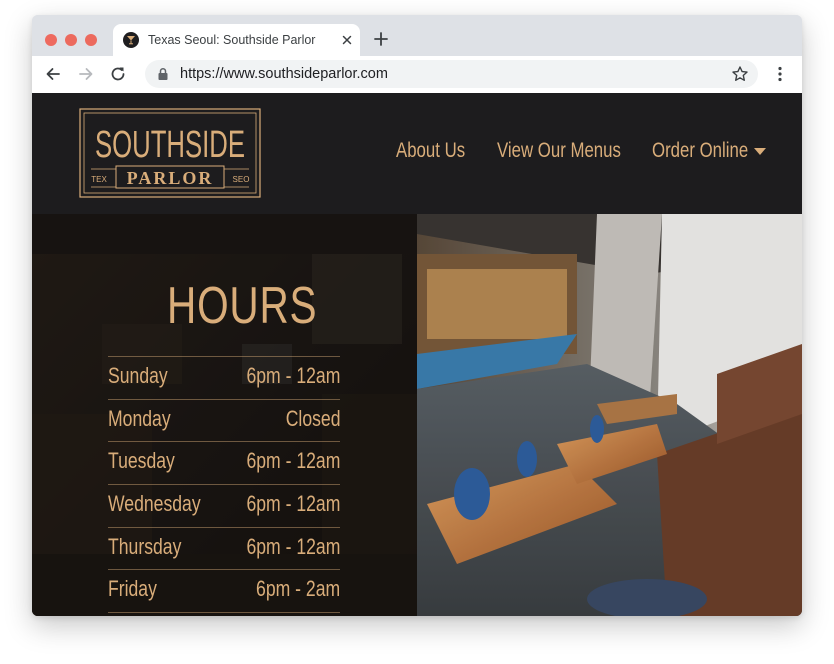  Describe the element at coordinates (99, 179) in the screenshot. I see `logo-left-text: TEX` at that location.